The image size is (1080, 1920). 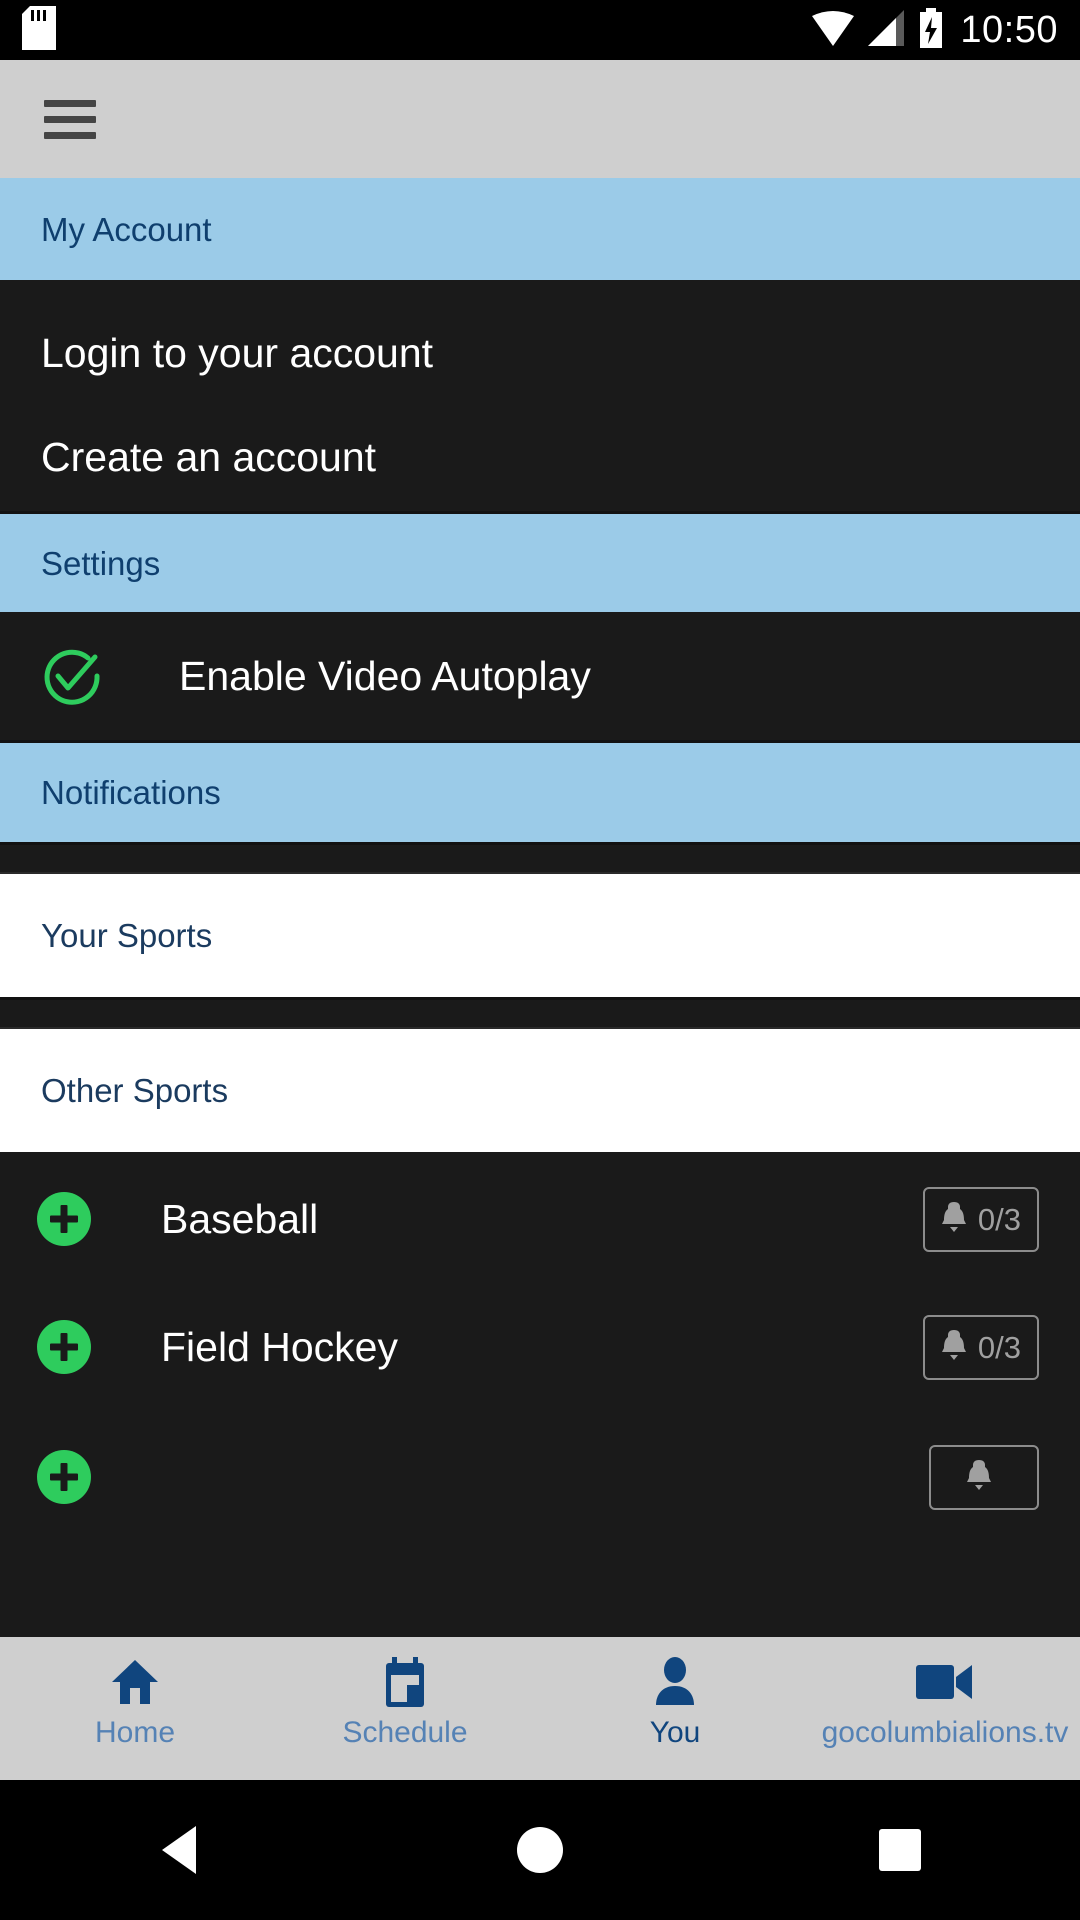 I want to click on nav-item-label: Home, so click(x=135, y=1732).